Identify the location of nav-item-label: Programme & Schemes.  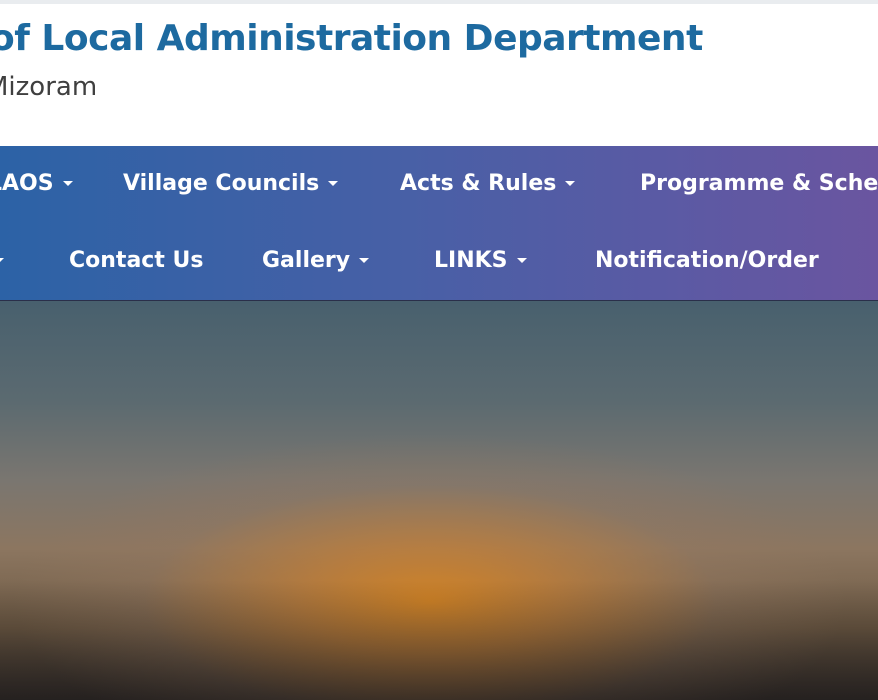
(759, 183).